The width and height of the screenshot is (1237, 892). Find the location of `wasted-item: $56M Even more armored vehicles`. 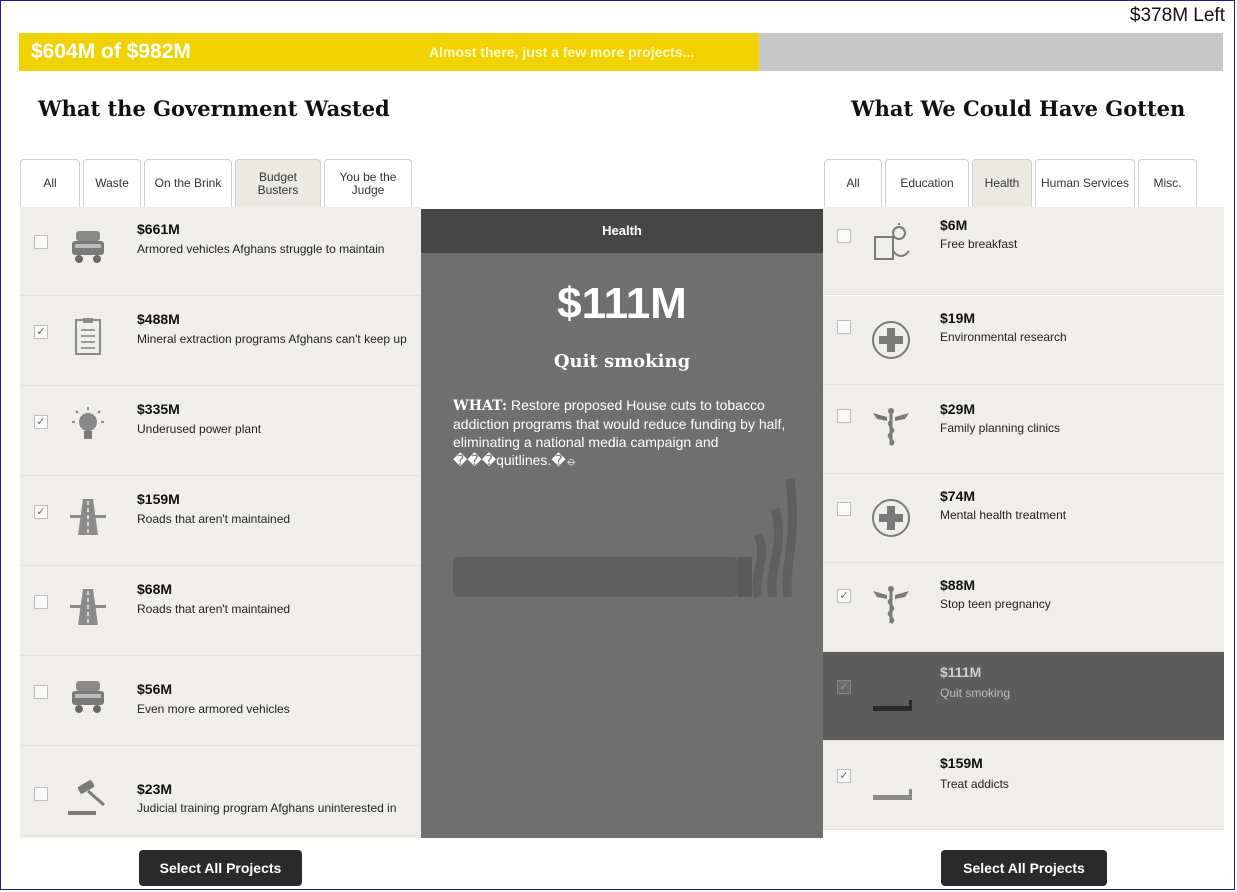

wasted-item: $56M Even more armored vehicles is located at coordinates (220, 701).